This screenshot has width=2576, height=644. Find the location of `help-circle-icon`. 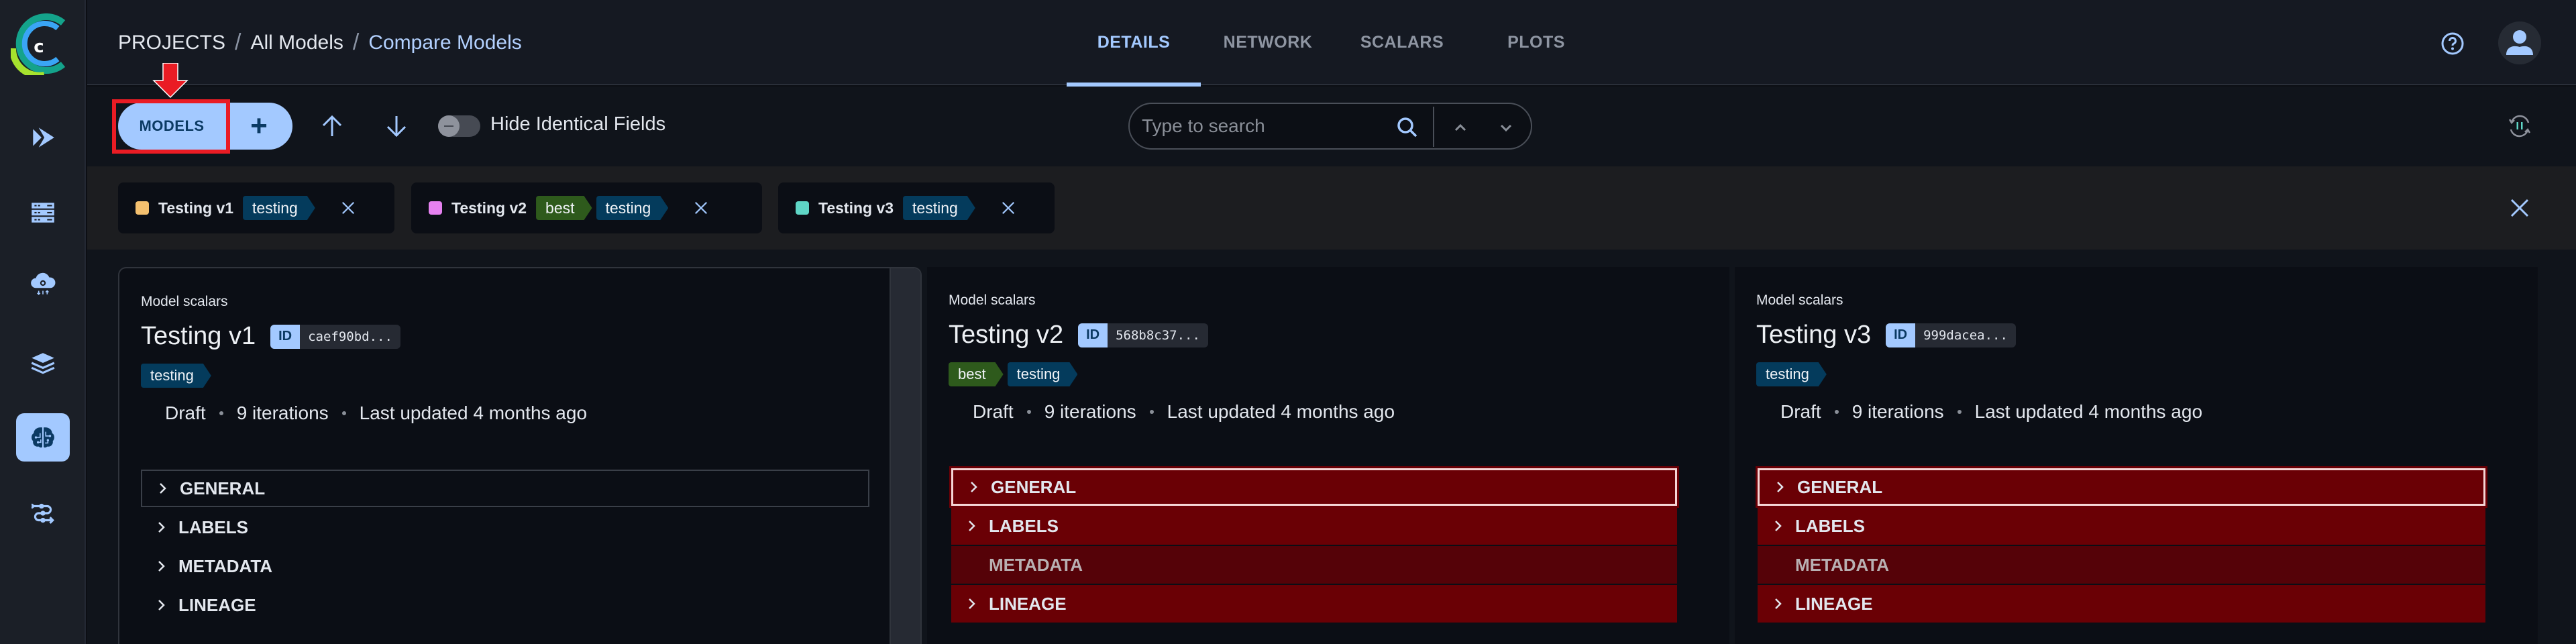

help-circle-icon is located at coordinates (2452, 43).